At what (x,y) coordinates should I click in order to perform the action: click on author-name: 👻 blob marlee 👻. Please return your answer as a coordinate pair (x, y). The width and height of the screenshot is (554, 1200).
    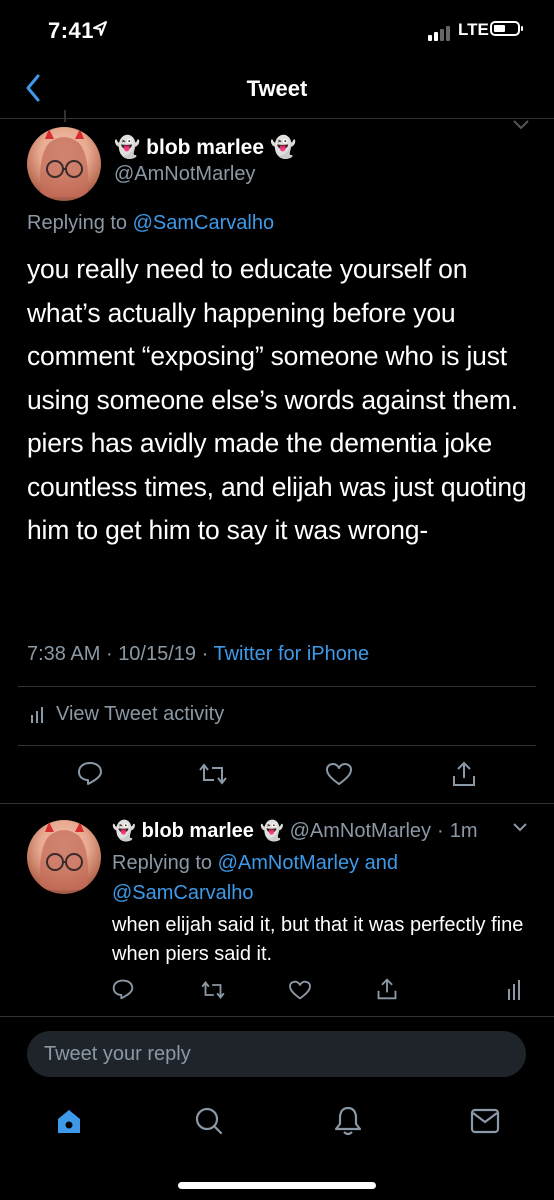
    Looking at the image, I should click on (205, 148).